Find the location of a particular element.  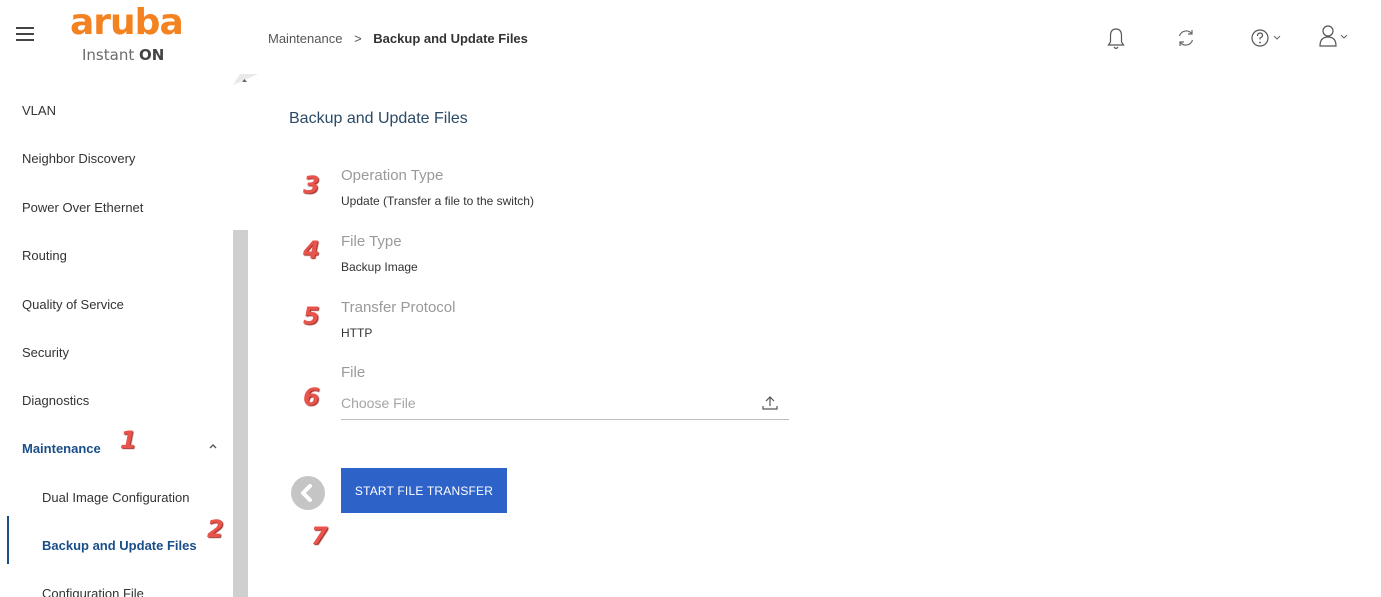

sidebar-subitem-configuration-file: Configuration File is located at coordinates (93, 591).